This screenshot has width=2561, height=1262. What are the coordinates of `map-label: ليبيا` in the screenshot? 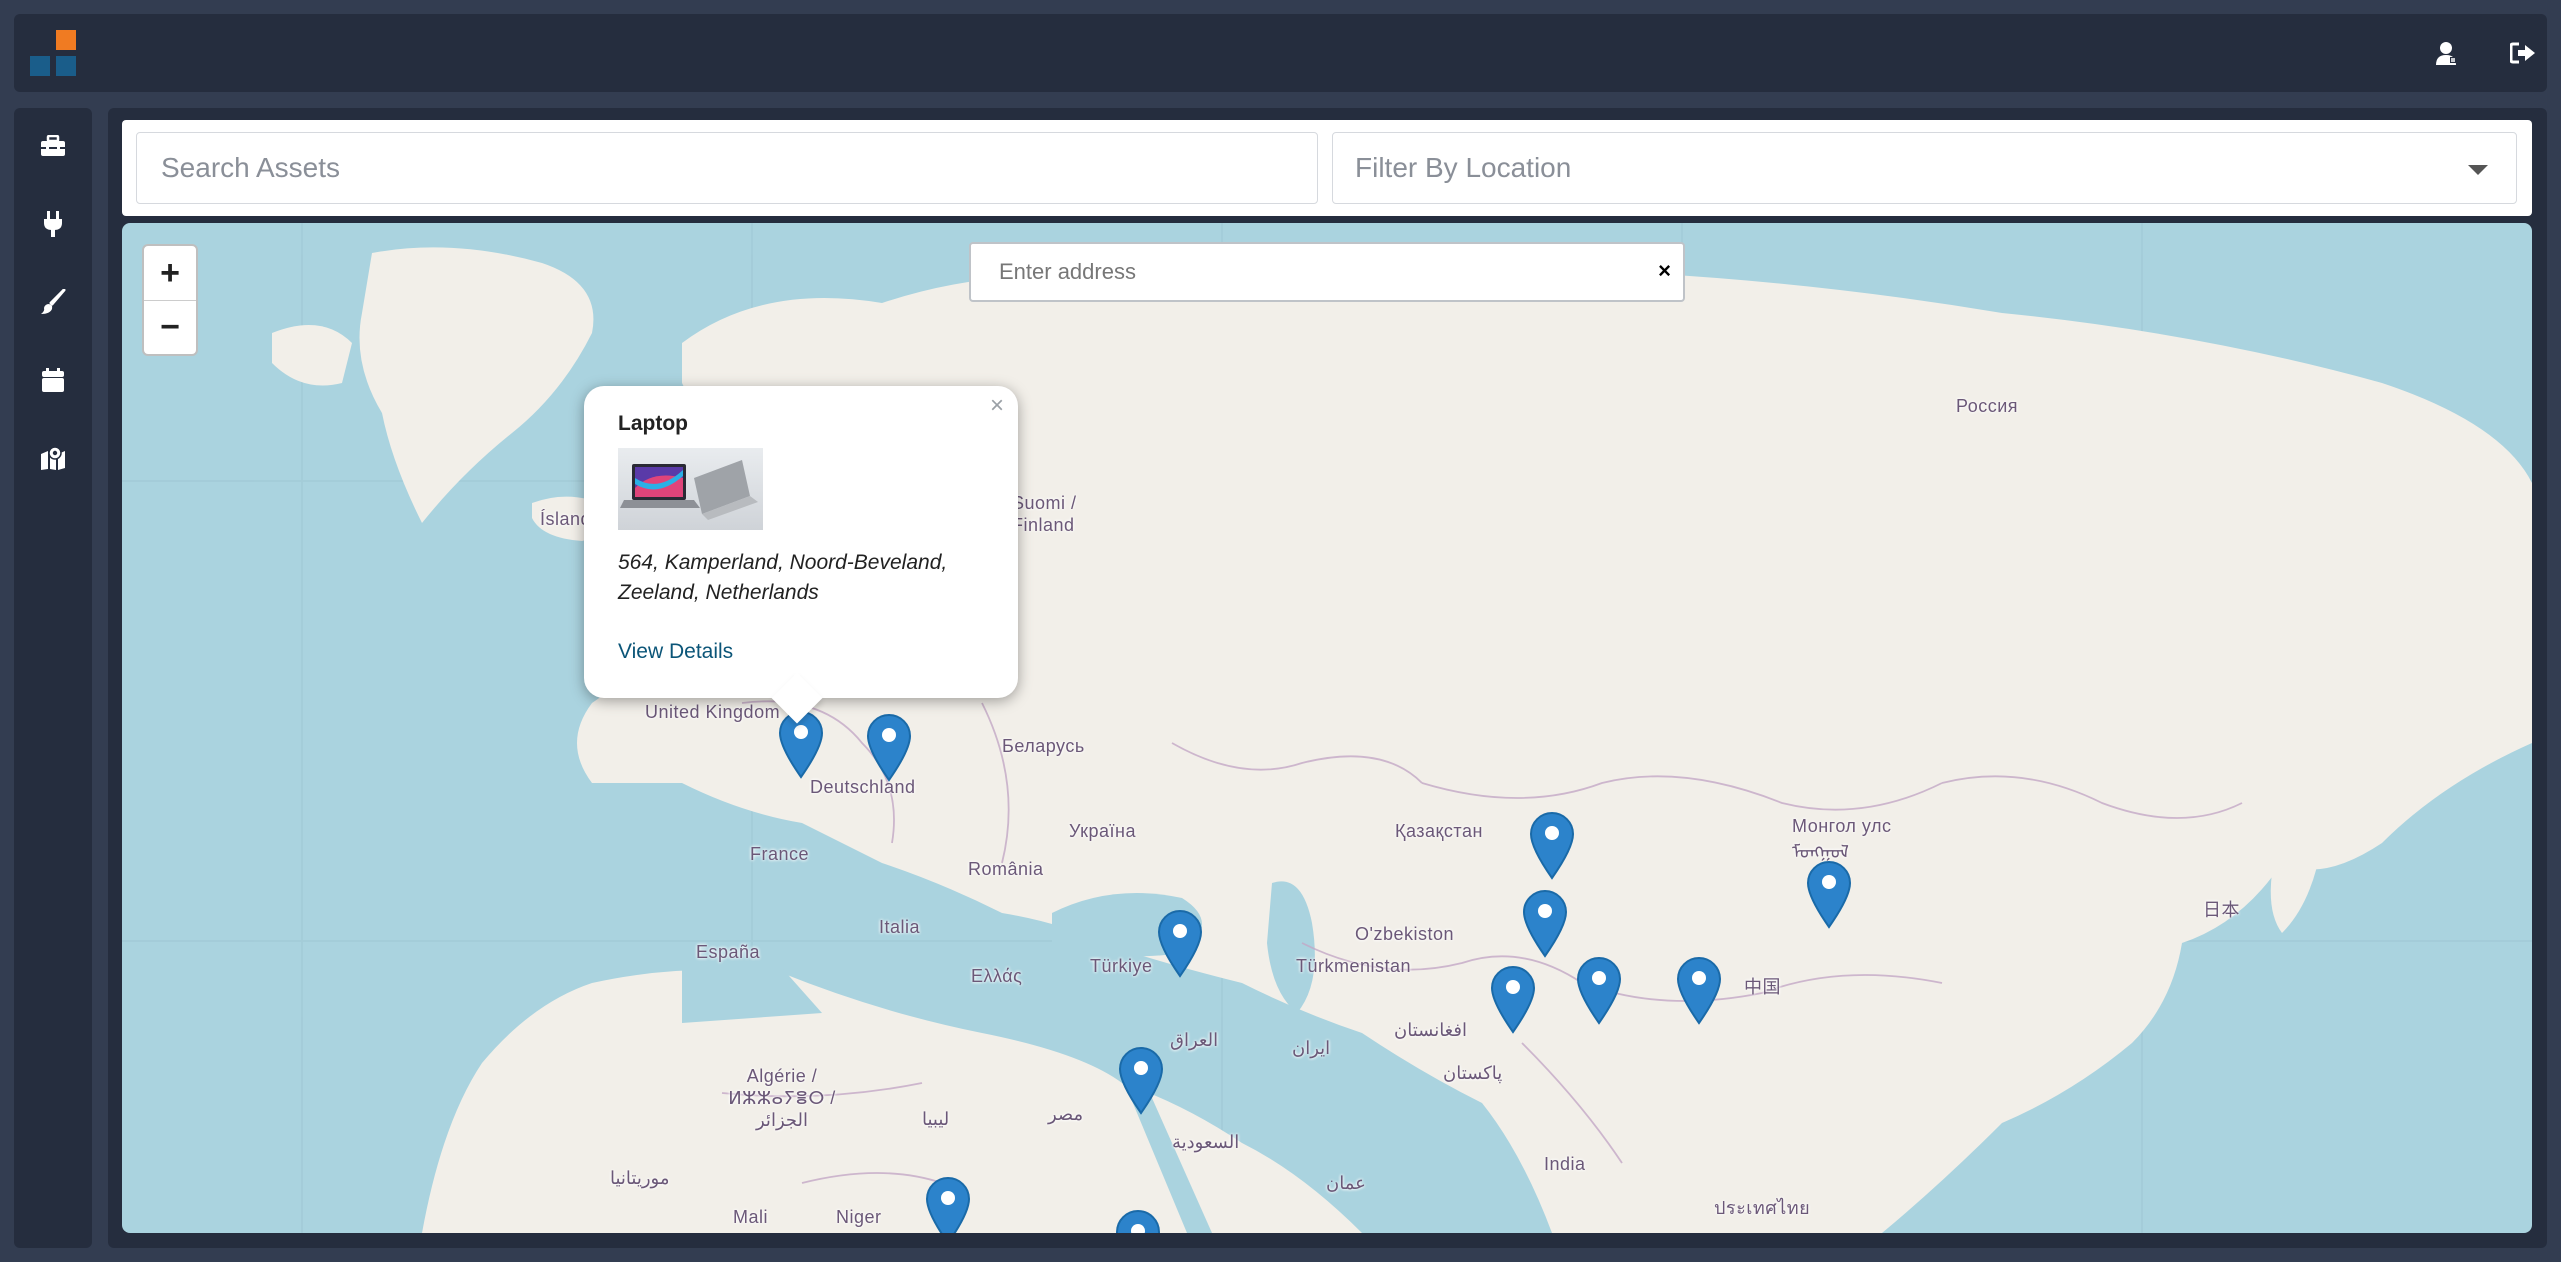 It's located at (936, 1119).